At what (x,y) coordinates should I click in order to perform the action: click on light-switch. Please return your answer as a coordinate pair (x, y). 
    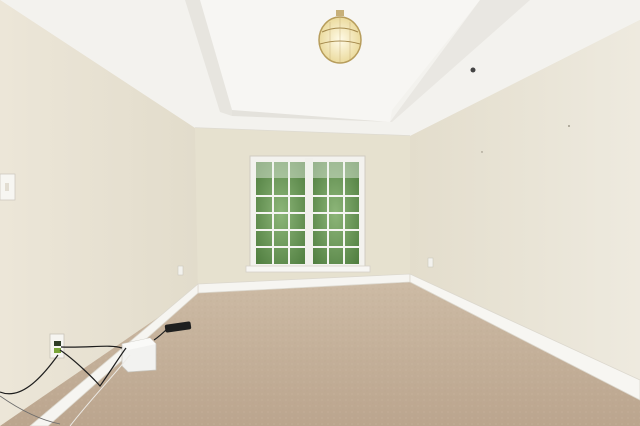
    Looking at the image, I should click on (8, 187).